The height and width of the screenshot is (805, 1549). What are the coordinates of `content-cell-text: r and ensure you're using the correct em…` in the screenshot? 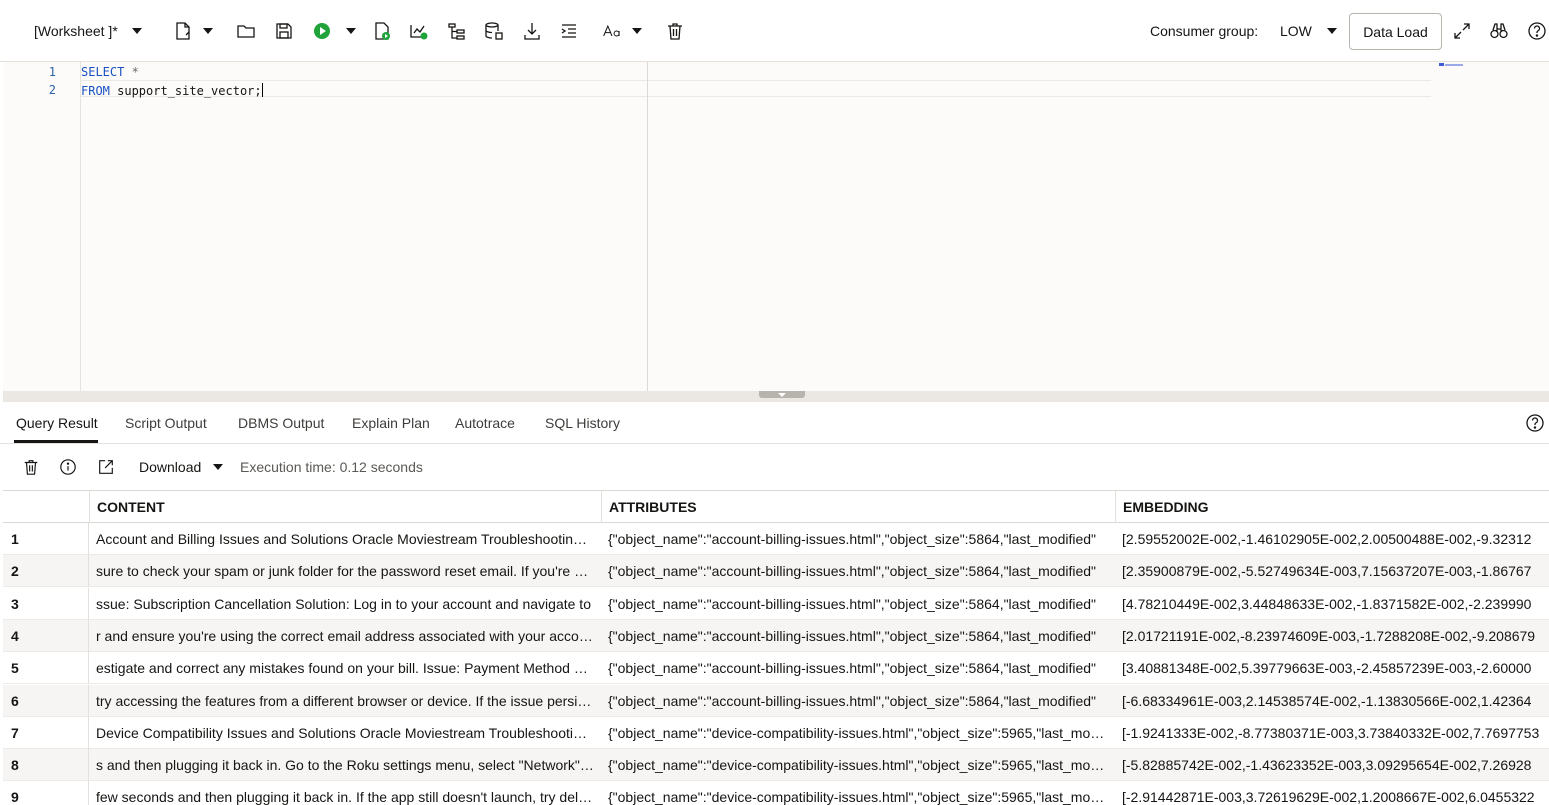 It's located at (345, 635).